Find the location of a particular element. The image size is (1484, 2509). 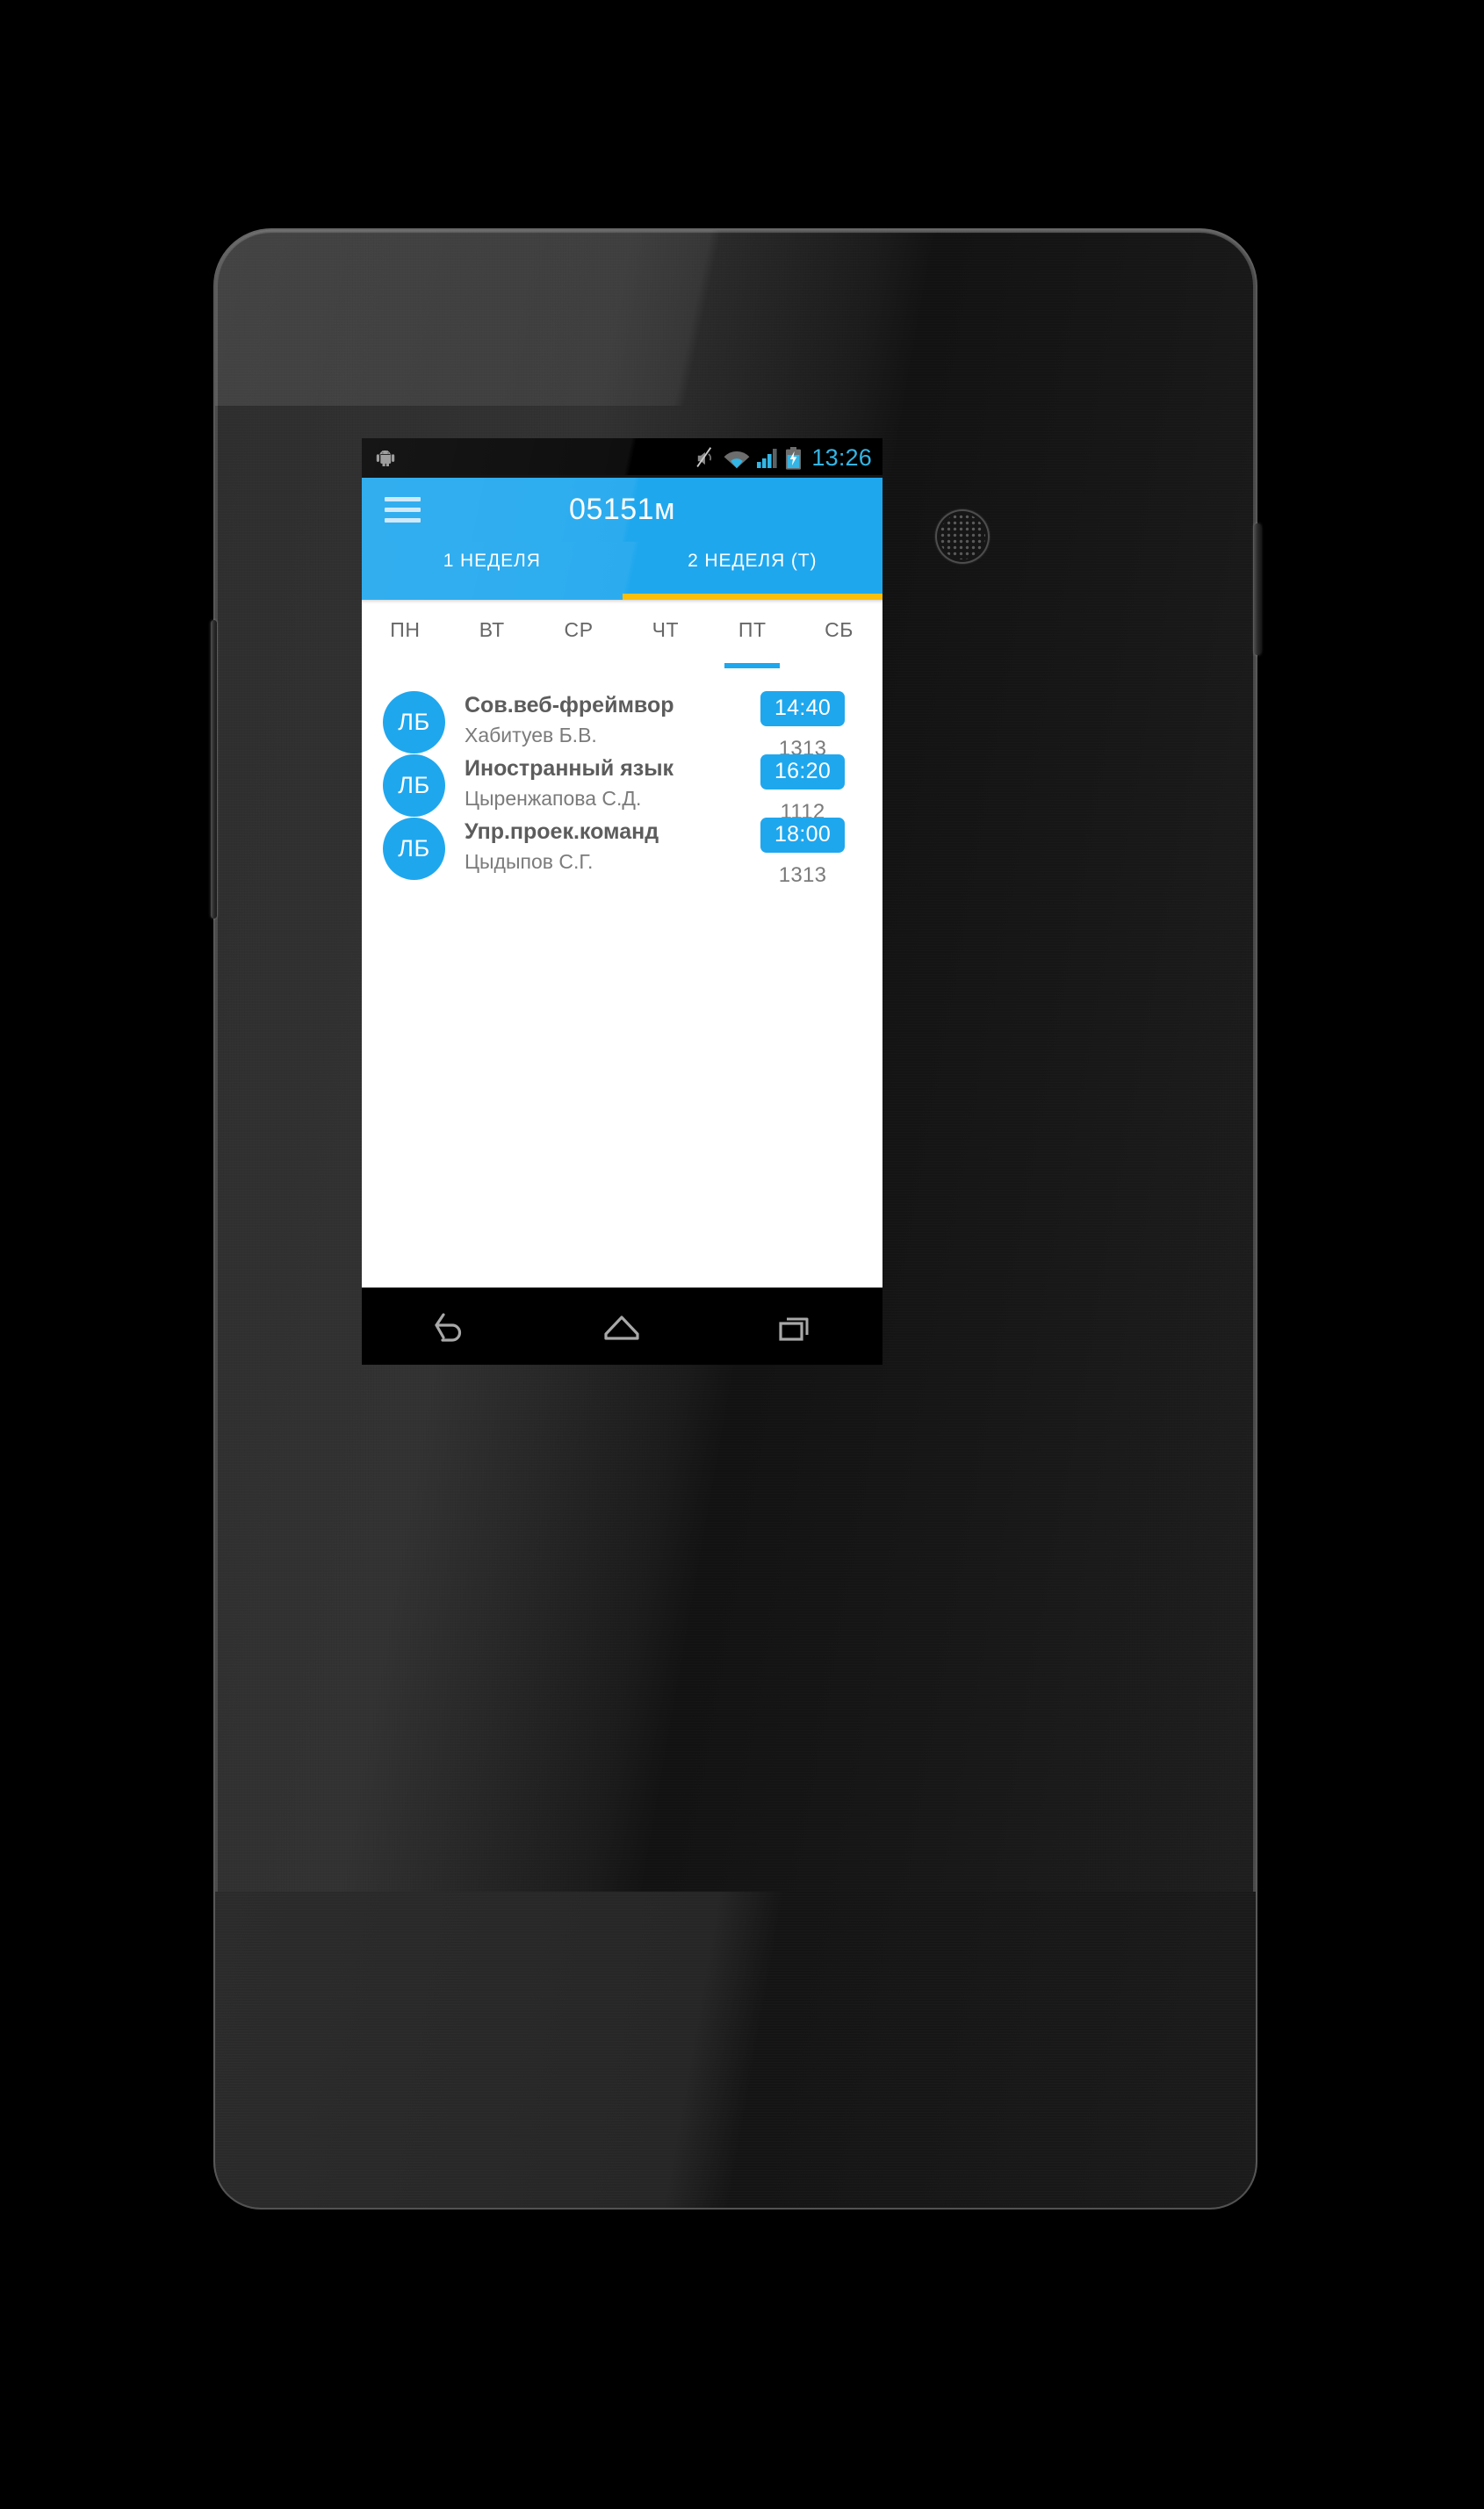

android-navigation-bar is located at coordinates (622, 1326).